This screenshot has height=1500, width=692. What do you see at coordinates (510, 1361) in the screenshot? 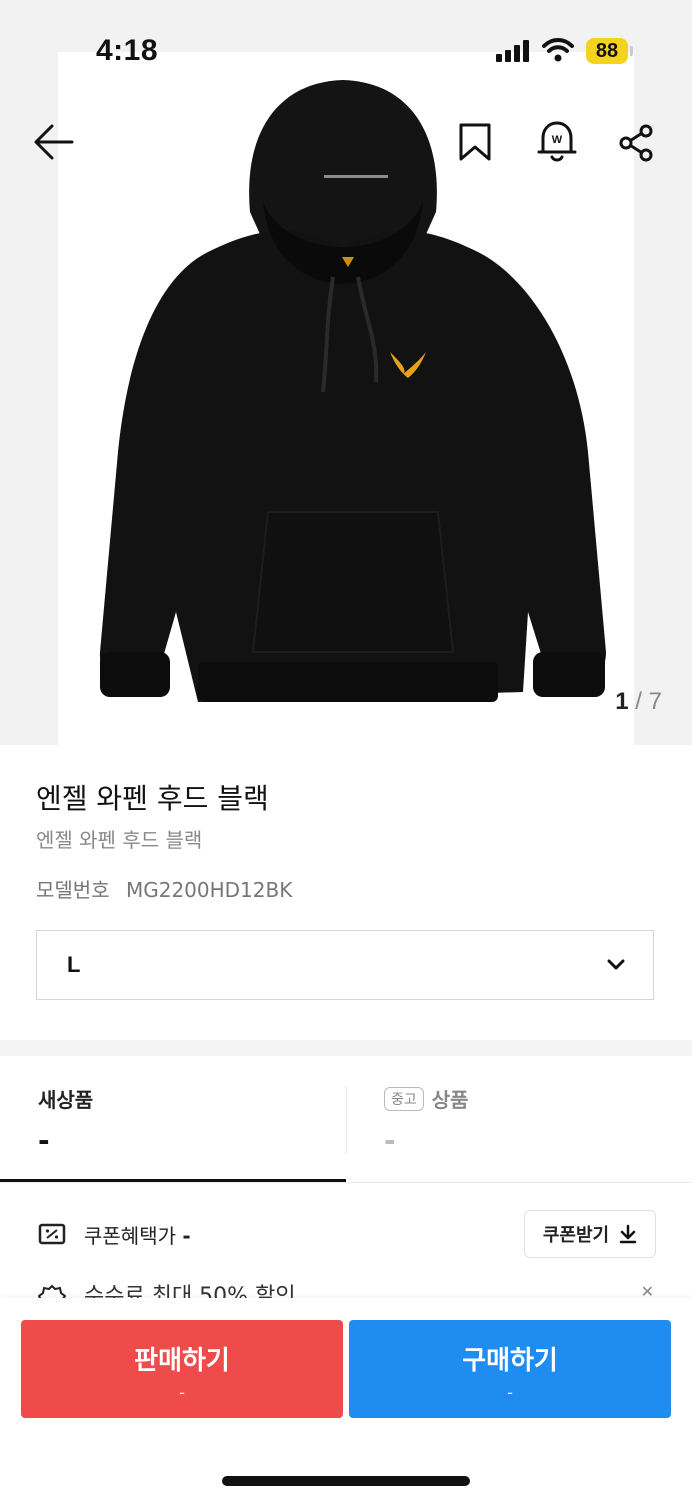
I see `buy-button-label: 구매하기` at bounding box center [510, 1361].